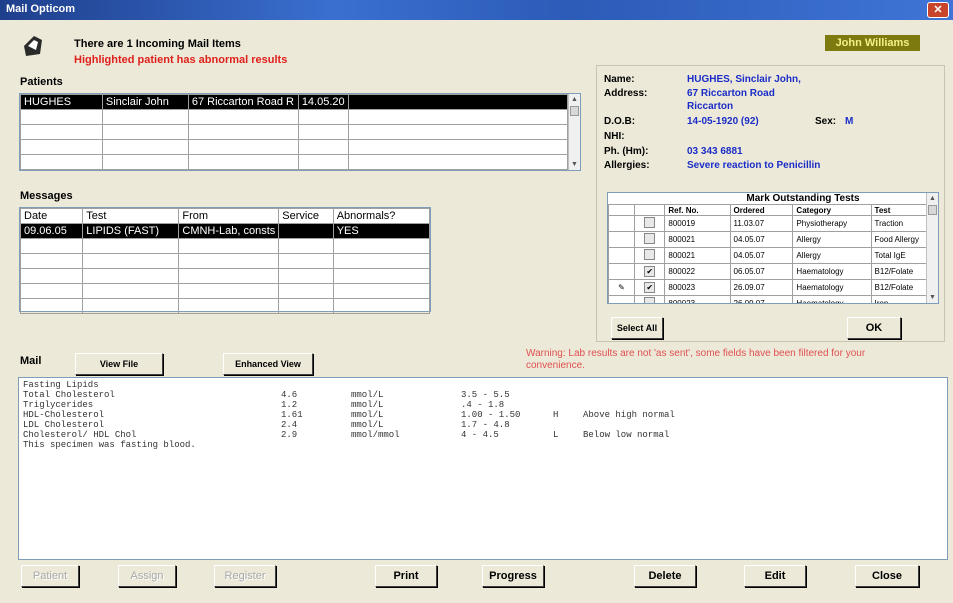 The image size is (953, 603). Describe the element at coordinates (513, 576) in the screenshot. I see `progress-button: Progress` at that location.